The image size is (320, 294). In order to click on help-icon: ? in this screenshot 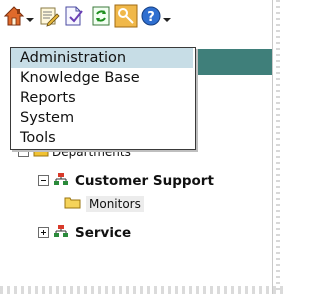, I will do `click(151, 18)`.